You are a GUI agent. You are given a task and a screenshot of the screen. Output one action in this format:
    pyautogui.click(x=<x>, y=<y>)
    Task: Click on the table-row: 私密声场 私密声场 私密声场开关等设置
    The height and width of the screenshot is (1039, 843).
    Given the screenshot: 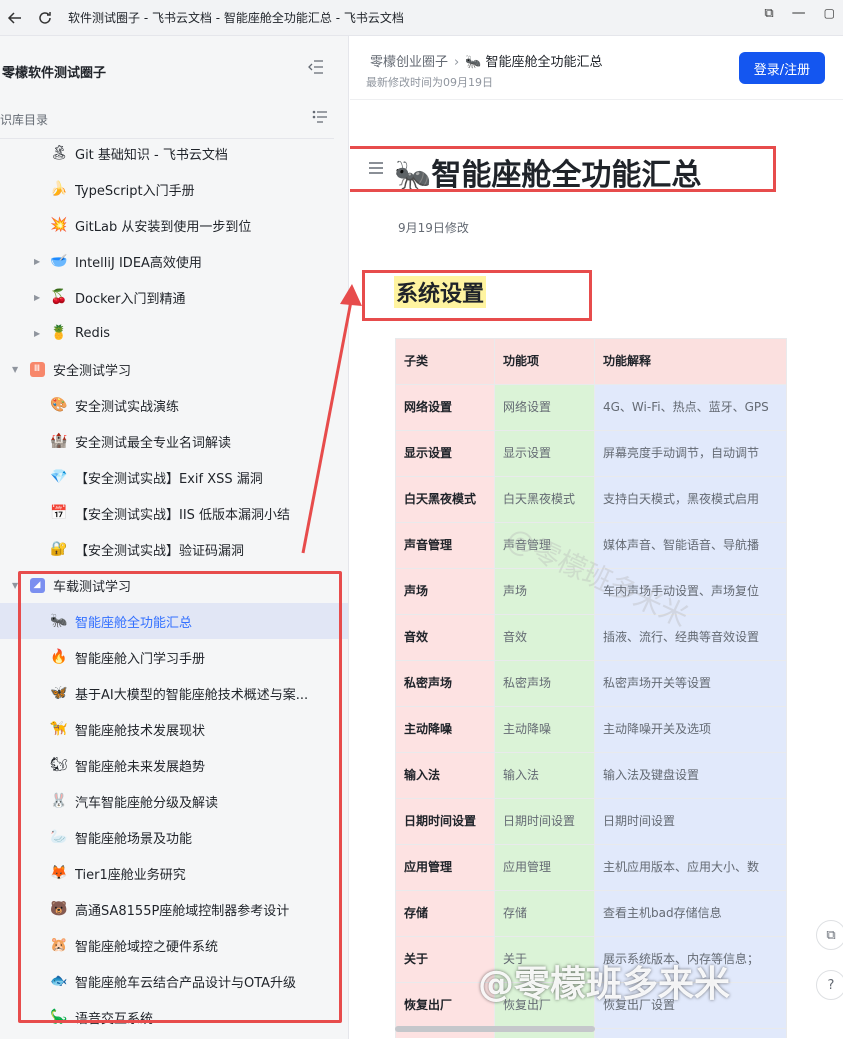 What is the action you would take?
    pyautogui.click(x=591, y=683)
    